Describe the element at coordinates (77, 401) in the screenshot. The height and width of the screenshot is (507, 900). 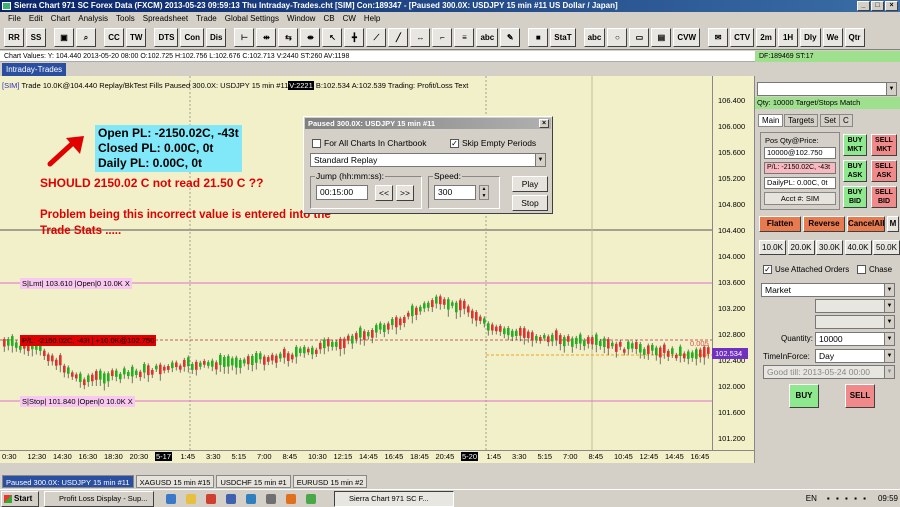
I see `stop-order-label: S|Stop| 101.840 |Open|0 10.0K X` at that location.